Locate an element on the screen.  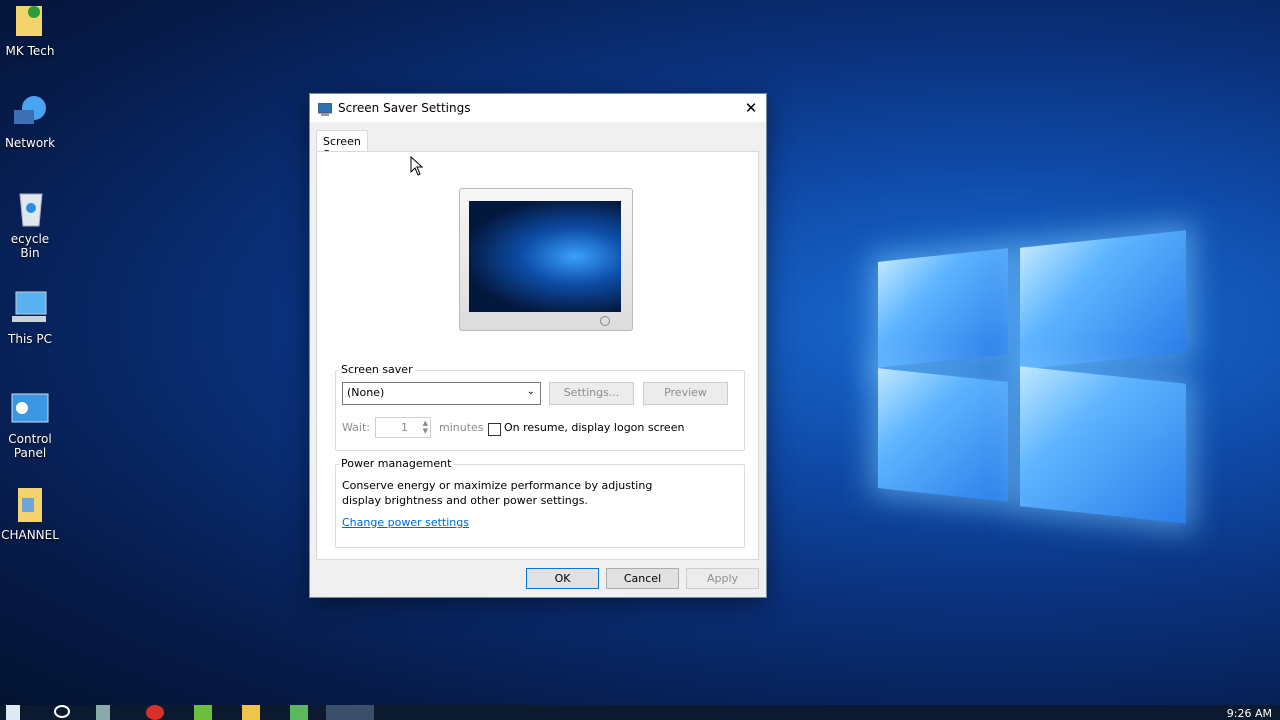
desktop-icon-label: MK Tech is located at coordinates (30, 51).